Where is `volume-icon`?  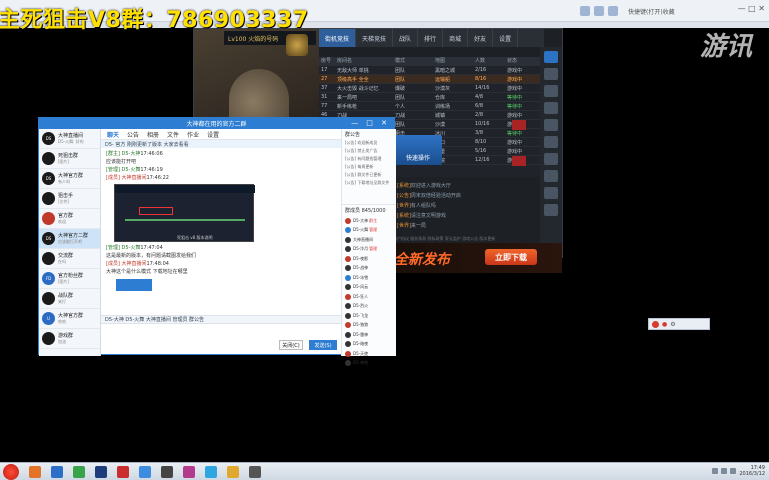 volume-icon is located at coordinates (724, 471).